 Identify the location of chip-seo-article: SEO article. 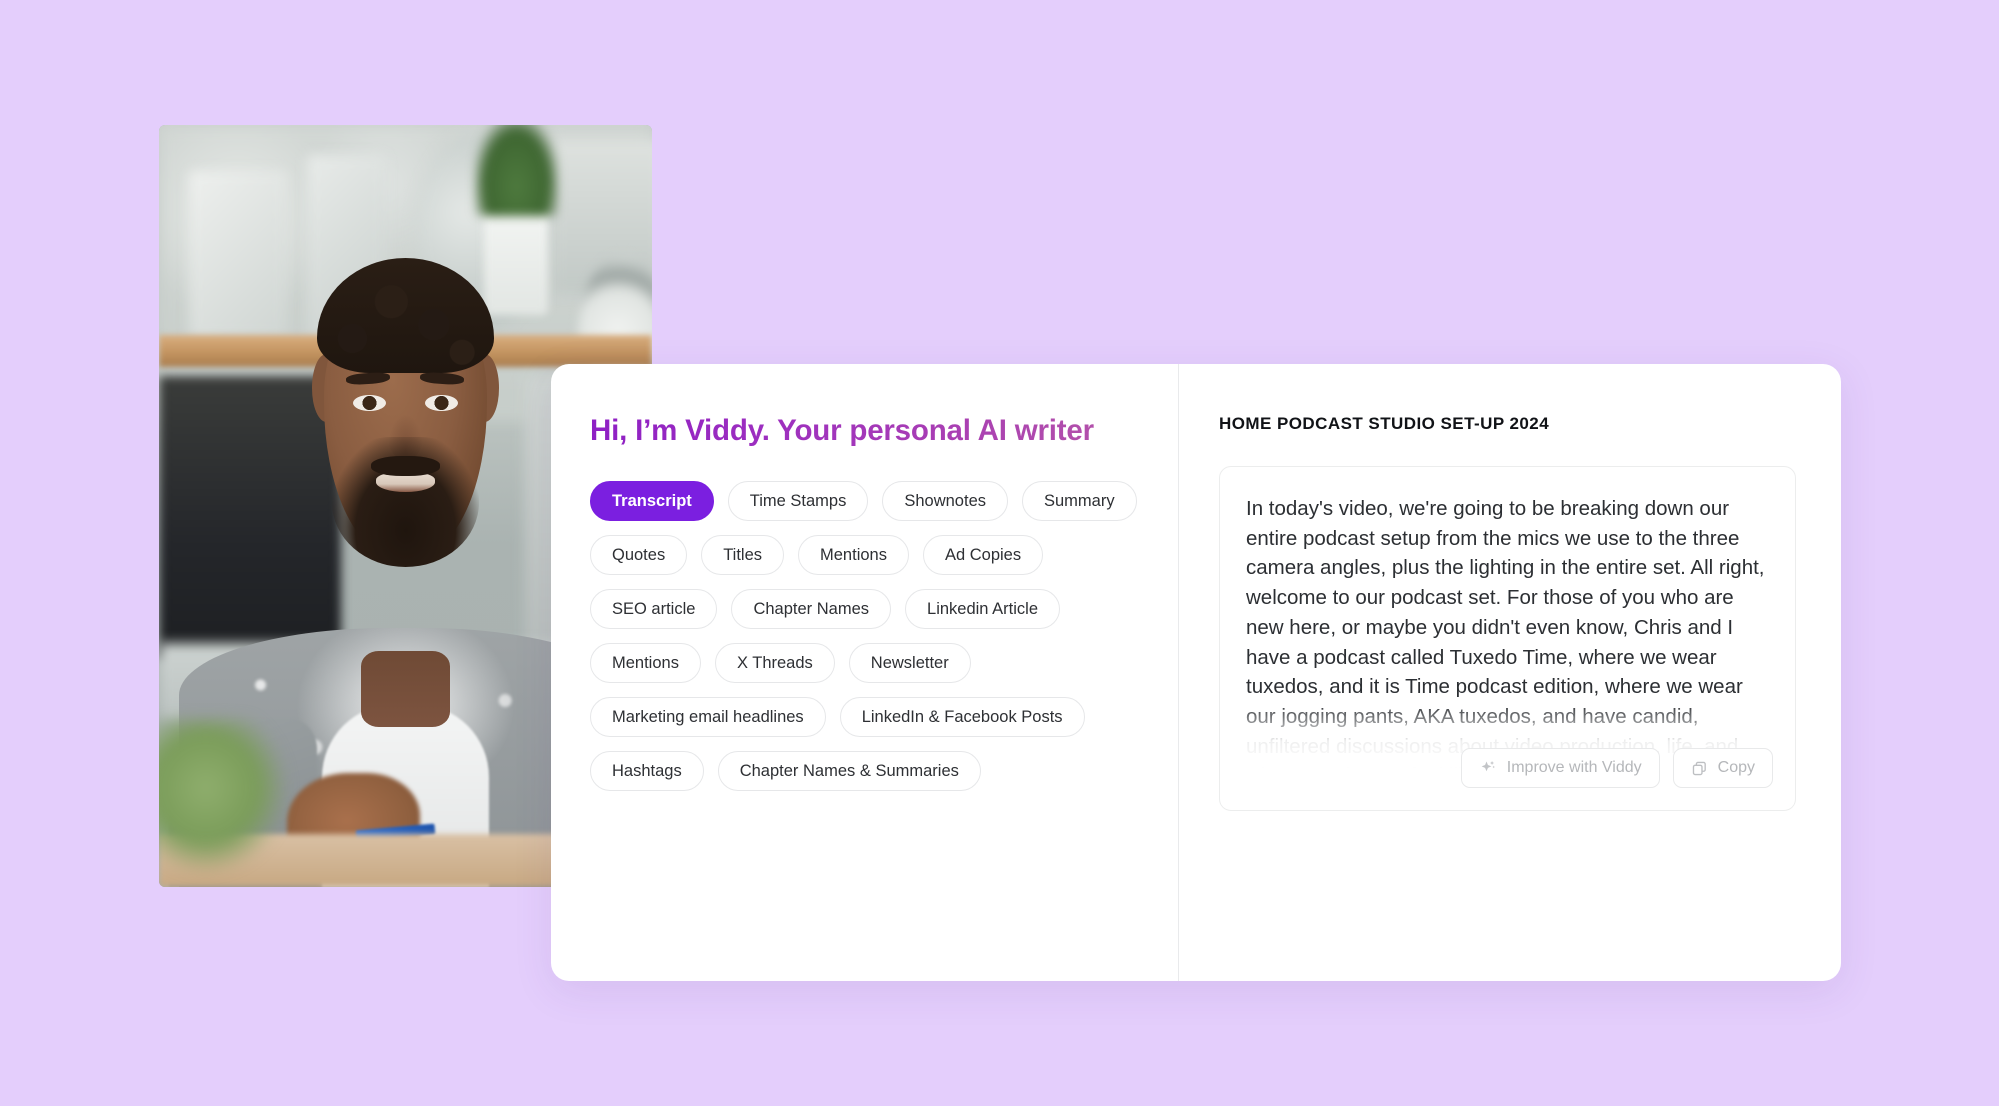
(654, 609).